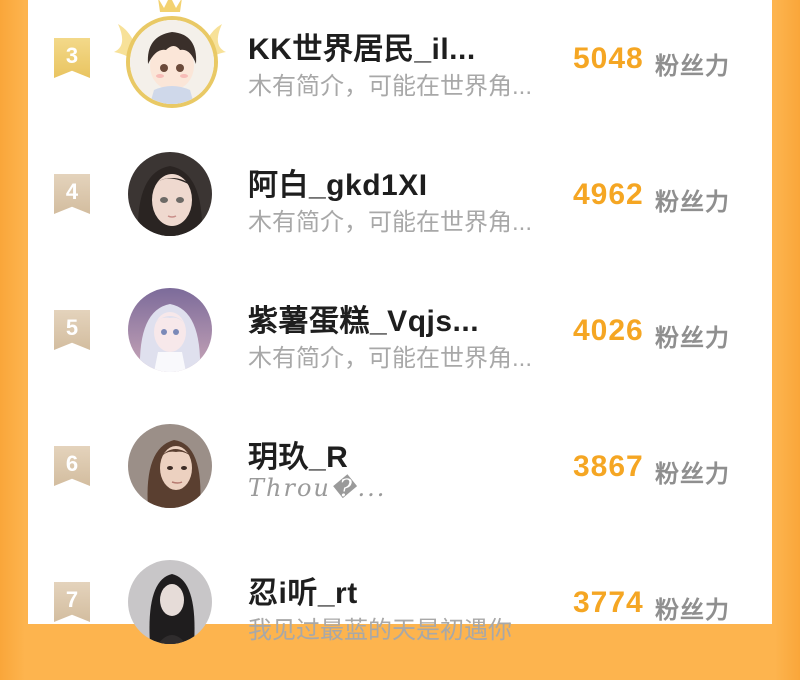 The height and width of the screenshot is (680, 800). Describe the element at coordinates (303, 590) in the screenshot. I see `user-name: 忍i听_rt` at that location.